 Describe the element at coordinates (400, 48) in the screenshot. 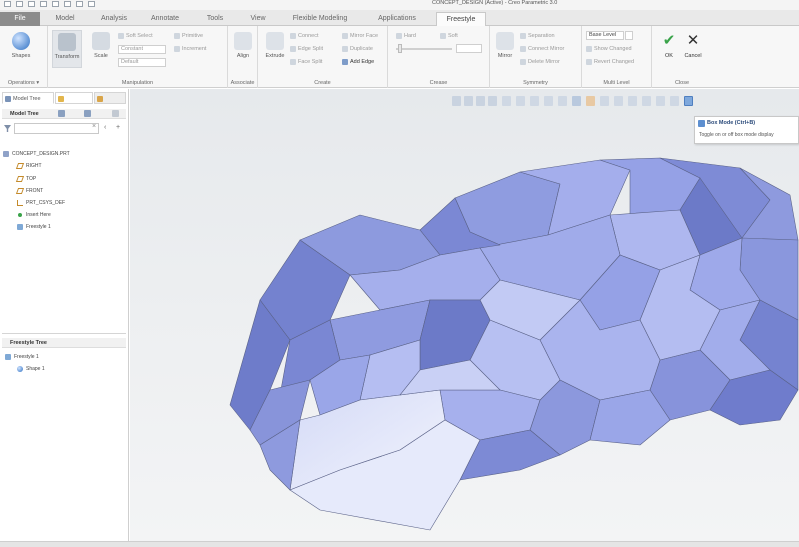

I see `crease-slider-handle` at that location.